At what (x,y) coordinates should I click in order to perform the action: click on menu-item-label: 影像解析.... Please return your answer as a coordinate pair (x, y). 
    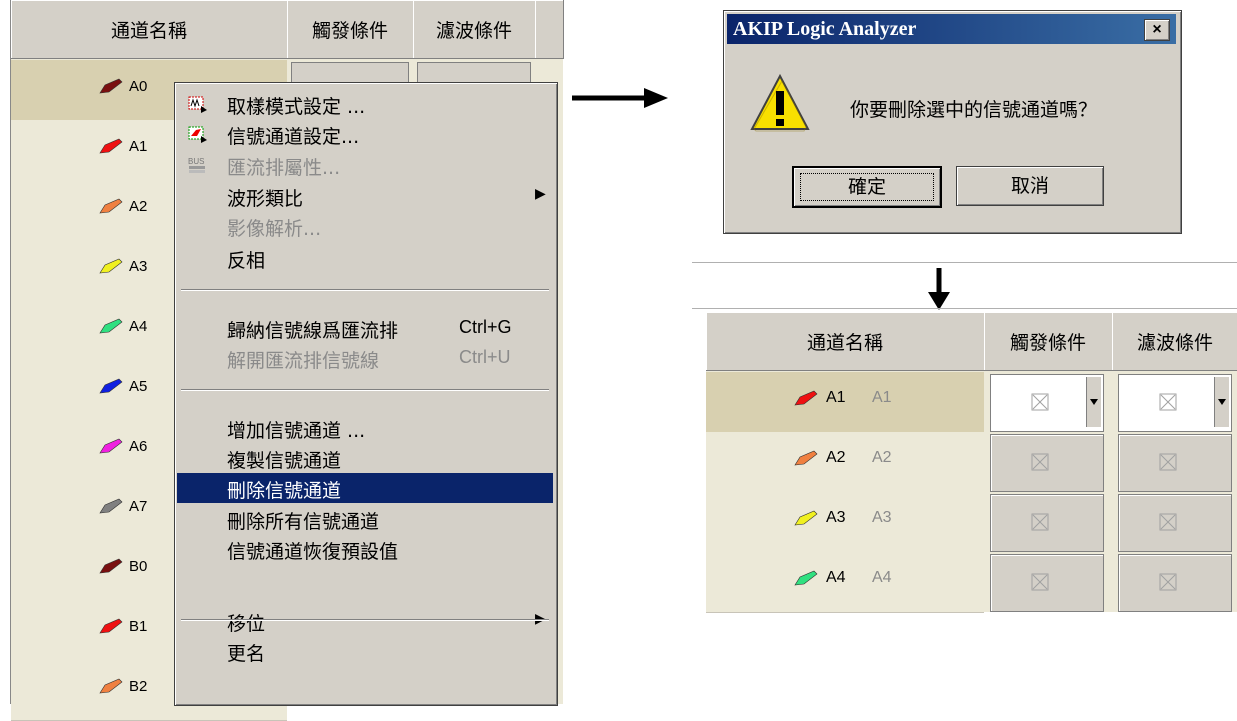
    Looking at the image, I should click on (274, 229).